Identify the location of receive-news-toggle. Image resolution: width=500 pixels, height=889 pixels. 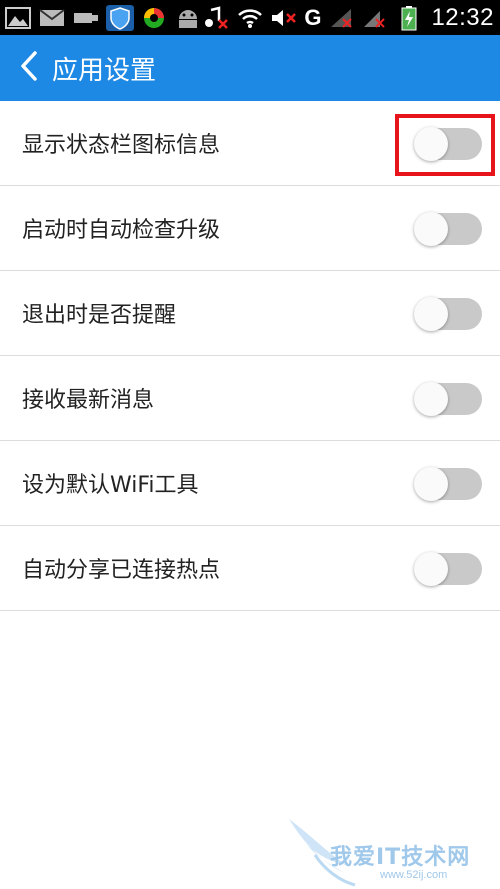
(448, 399).